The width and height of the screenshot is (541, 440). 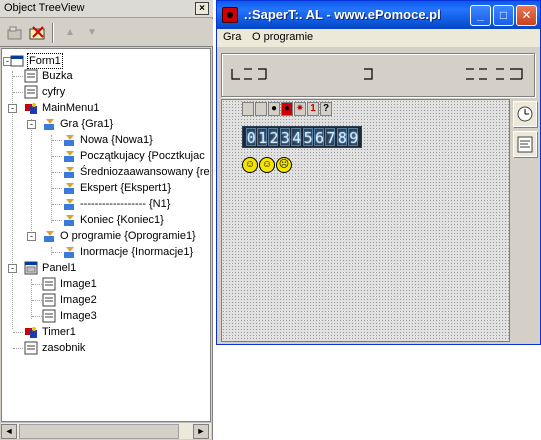 I want to click on saper-window-title: .:SaperT:. AL - www.ePomoce.pl, so click(x=342, y=14).